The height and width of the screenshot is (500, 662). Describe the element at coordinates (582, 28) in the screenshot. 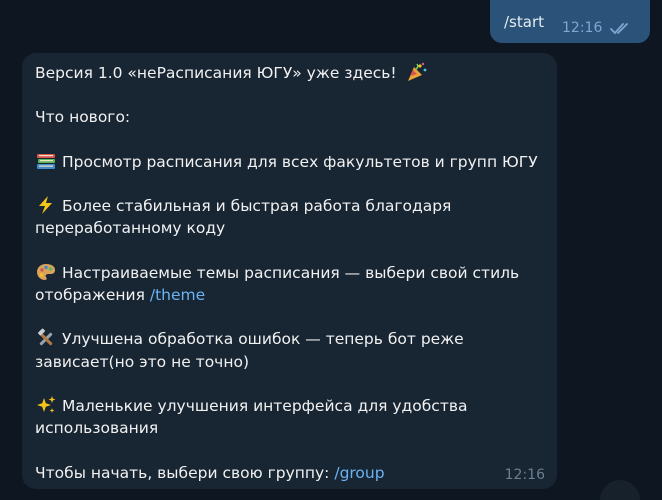

I see `outgoing-message-time: 12:16` at that location.